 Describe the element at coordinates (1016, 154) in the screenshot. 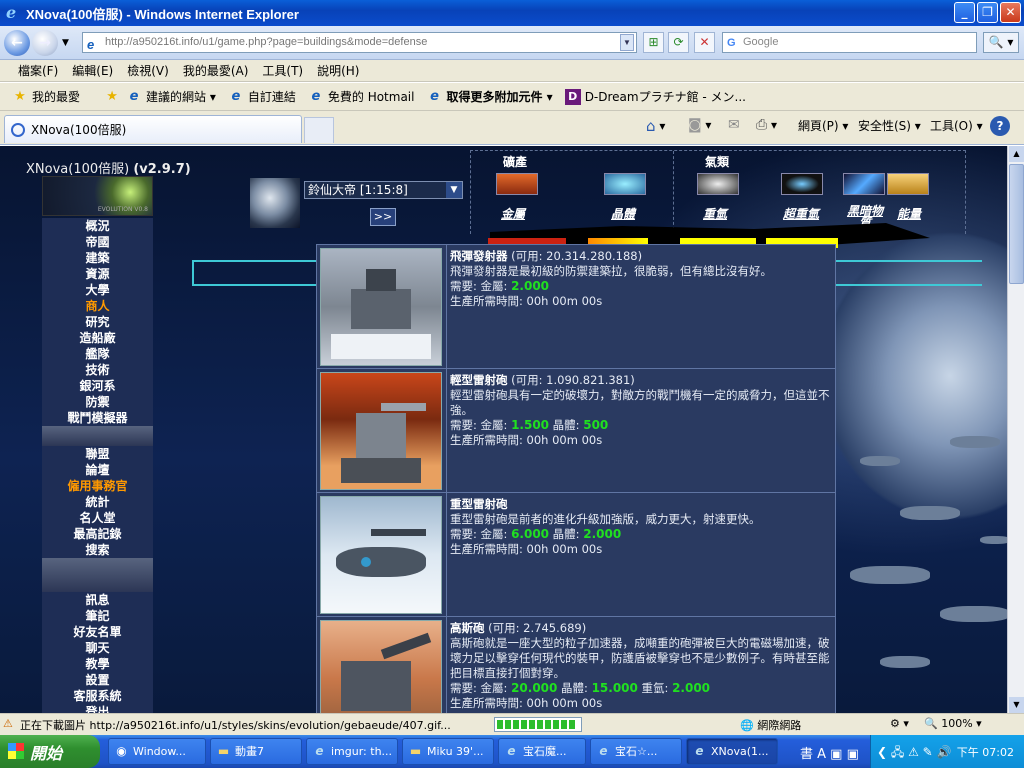

I see `scroll-up-icon: ▲` at that location.